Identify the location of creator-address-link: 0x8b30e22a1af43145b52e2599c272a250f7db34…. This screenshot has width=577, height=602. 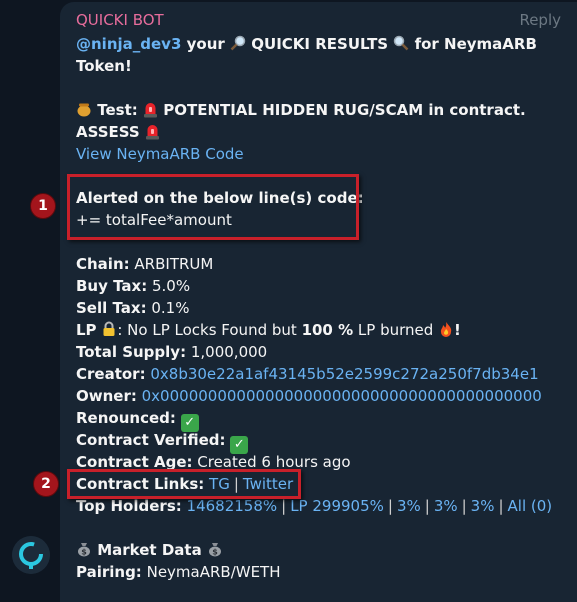
(344, 374).